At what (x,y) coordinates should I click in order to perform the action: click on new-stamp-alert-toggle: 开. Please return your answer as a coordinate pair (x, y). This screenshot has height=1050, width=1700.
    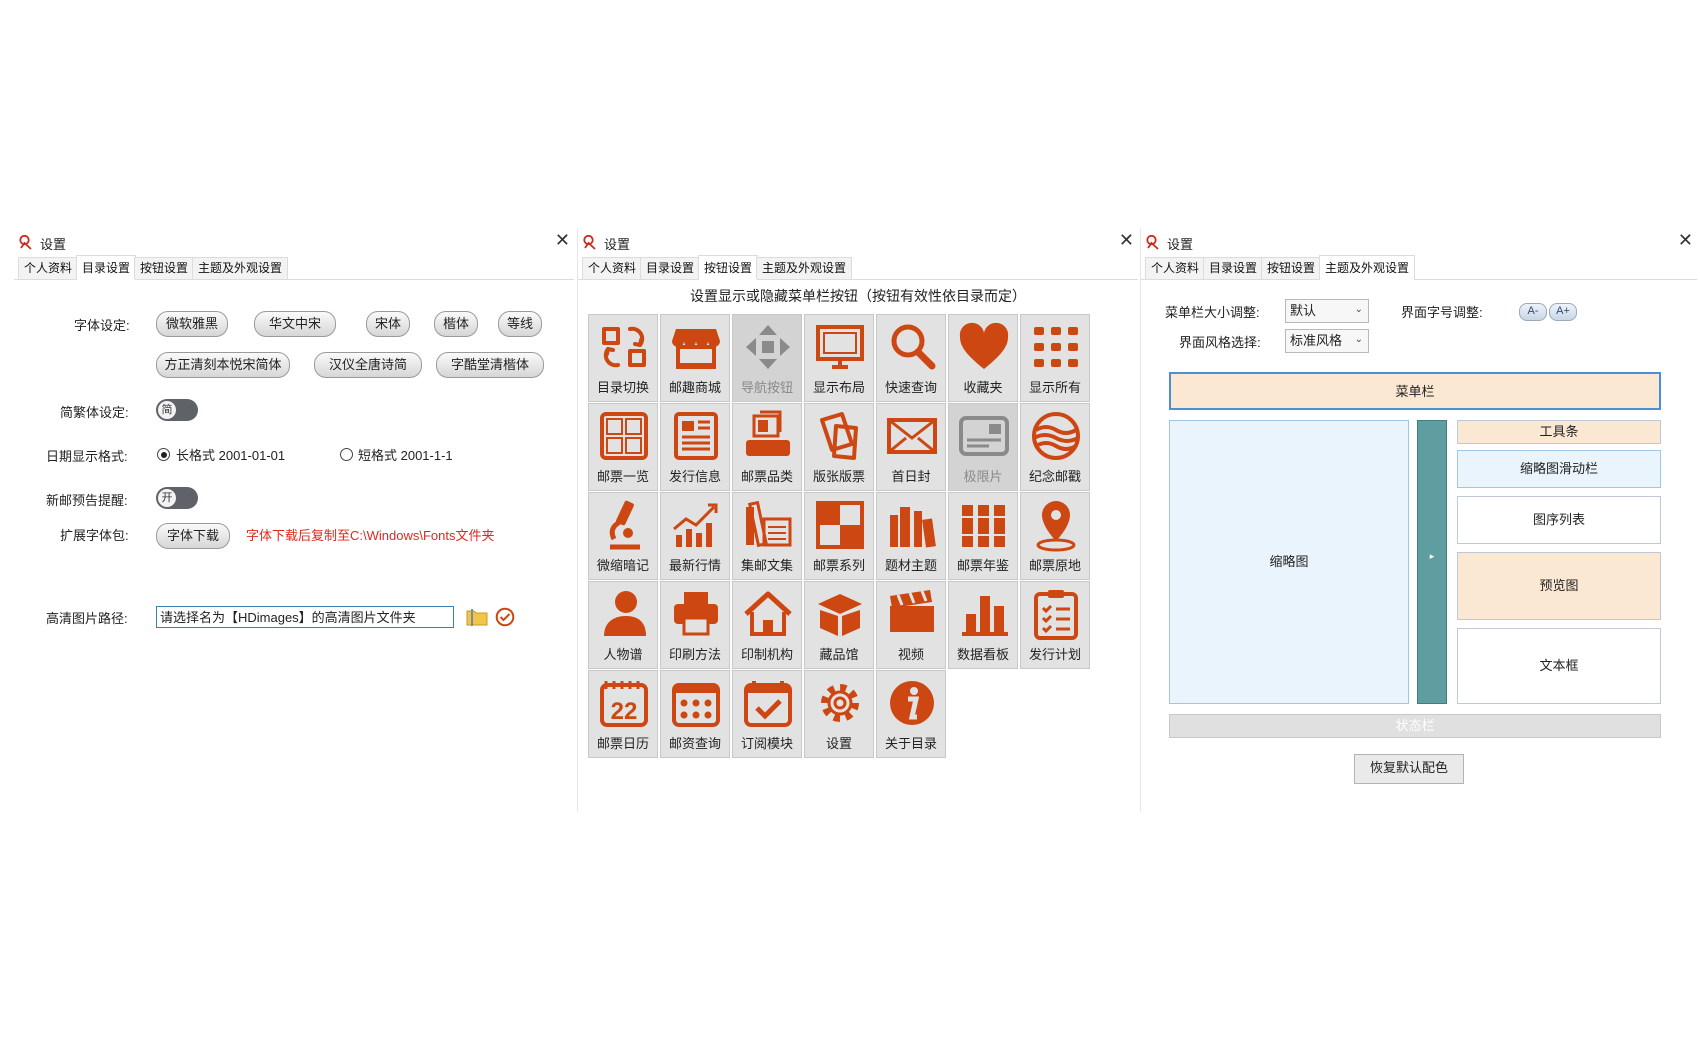
    Looking at the image, I should click on (177, 498).